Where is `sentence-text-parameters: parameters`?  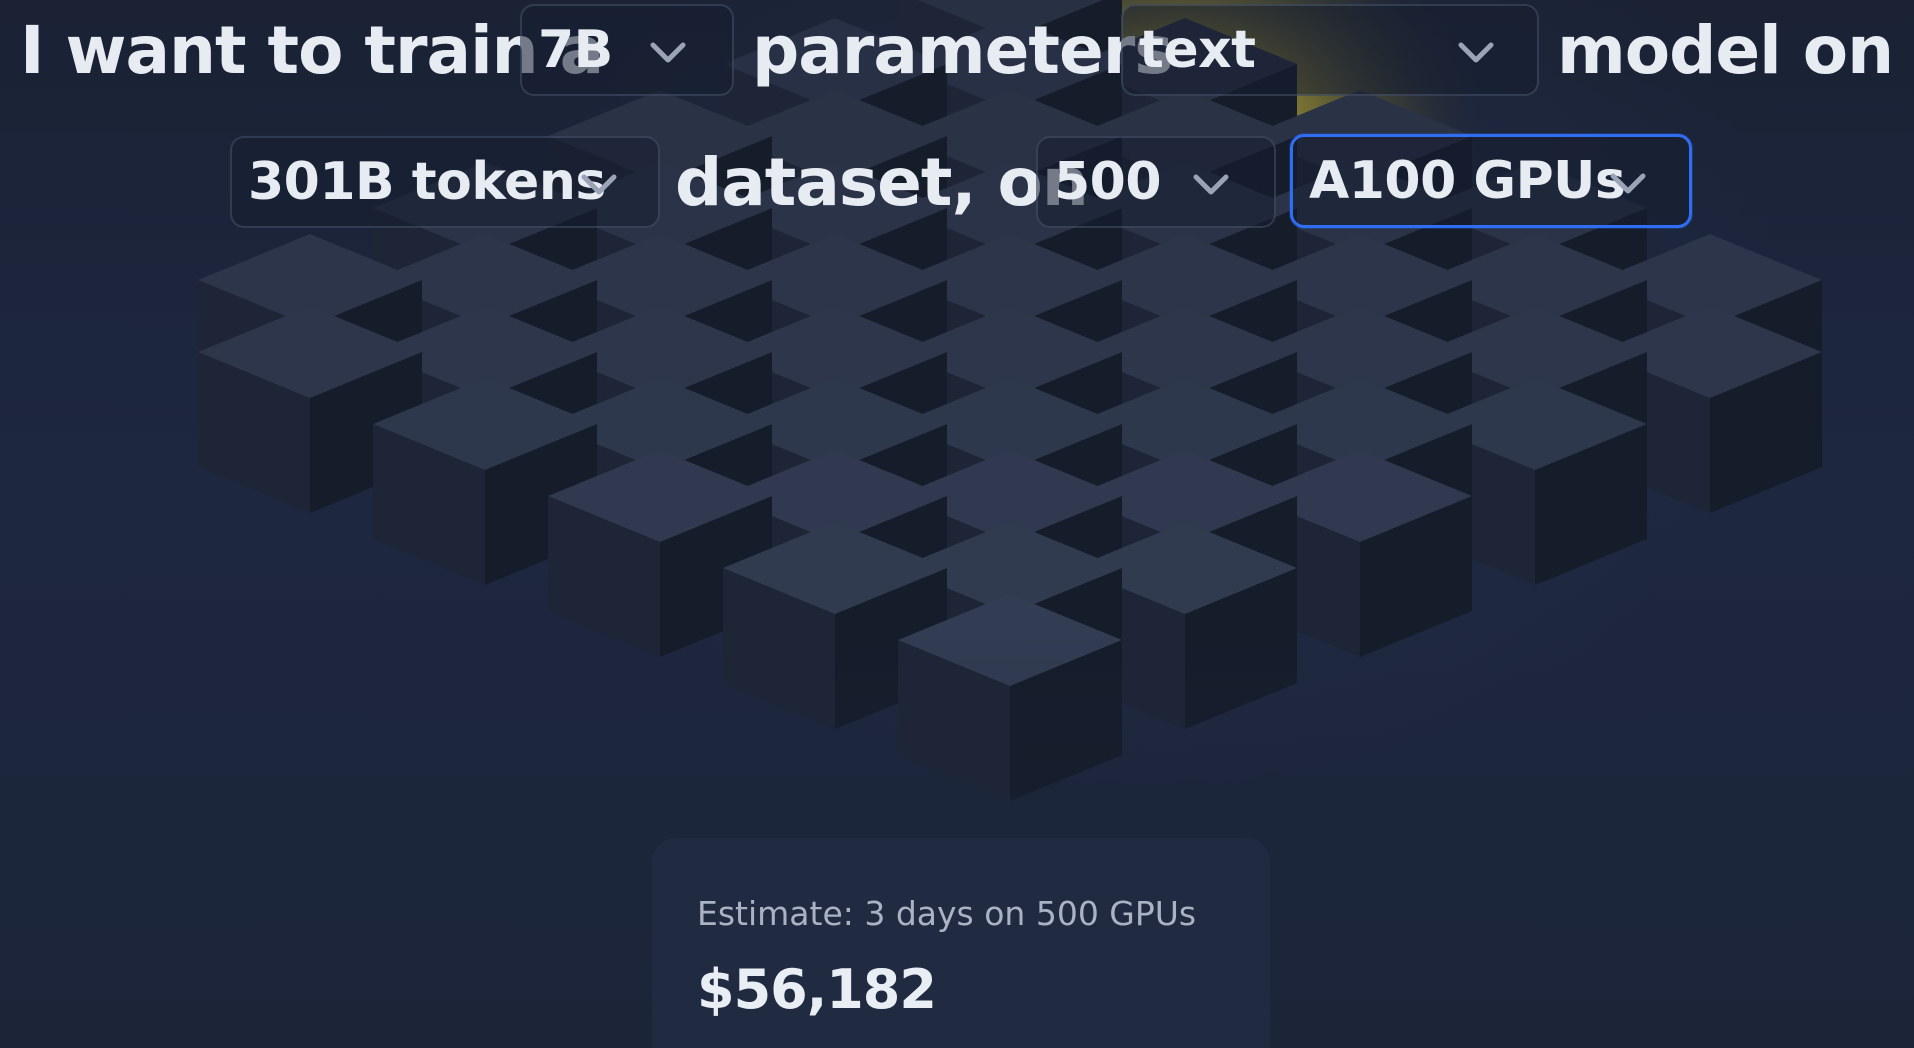 sentence-text-parameters: parameters is located at coordinates (963, 50).